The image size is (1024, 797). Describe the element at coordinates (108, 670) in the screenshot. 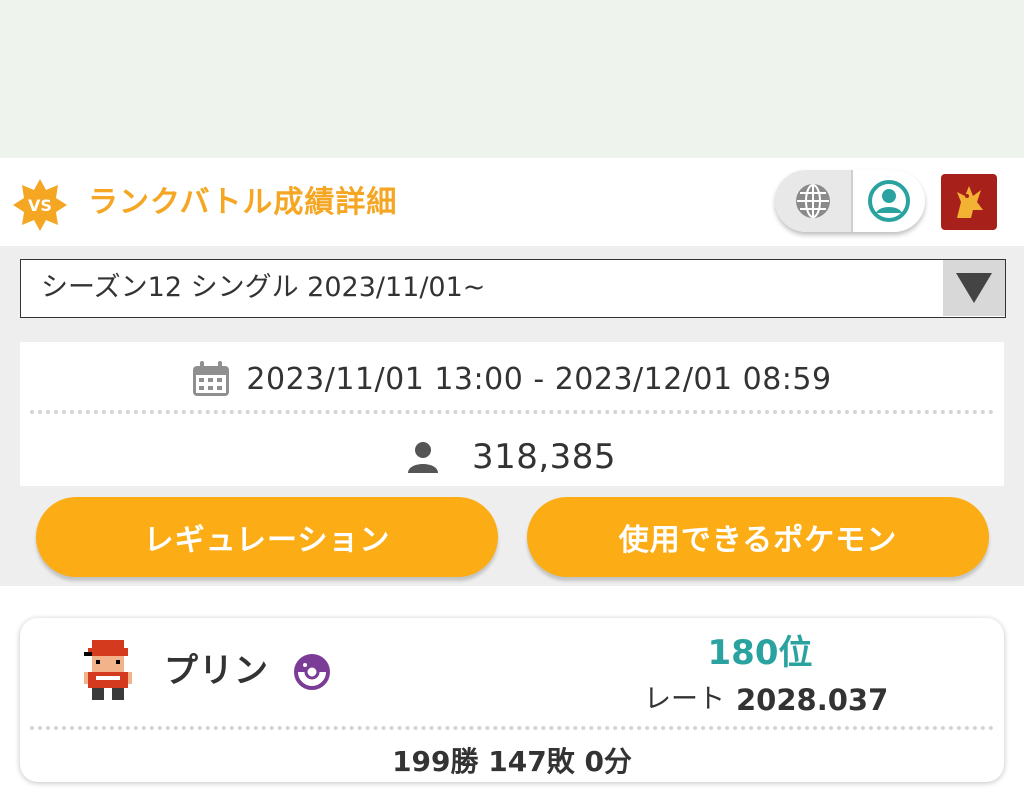

I see `trainer-sprite` at that location.